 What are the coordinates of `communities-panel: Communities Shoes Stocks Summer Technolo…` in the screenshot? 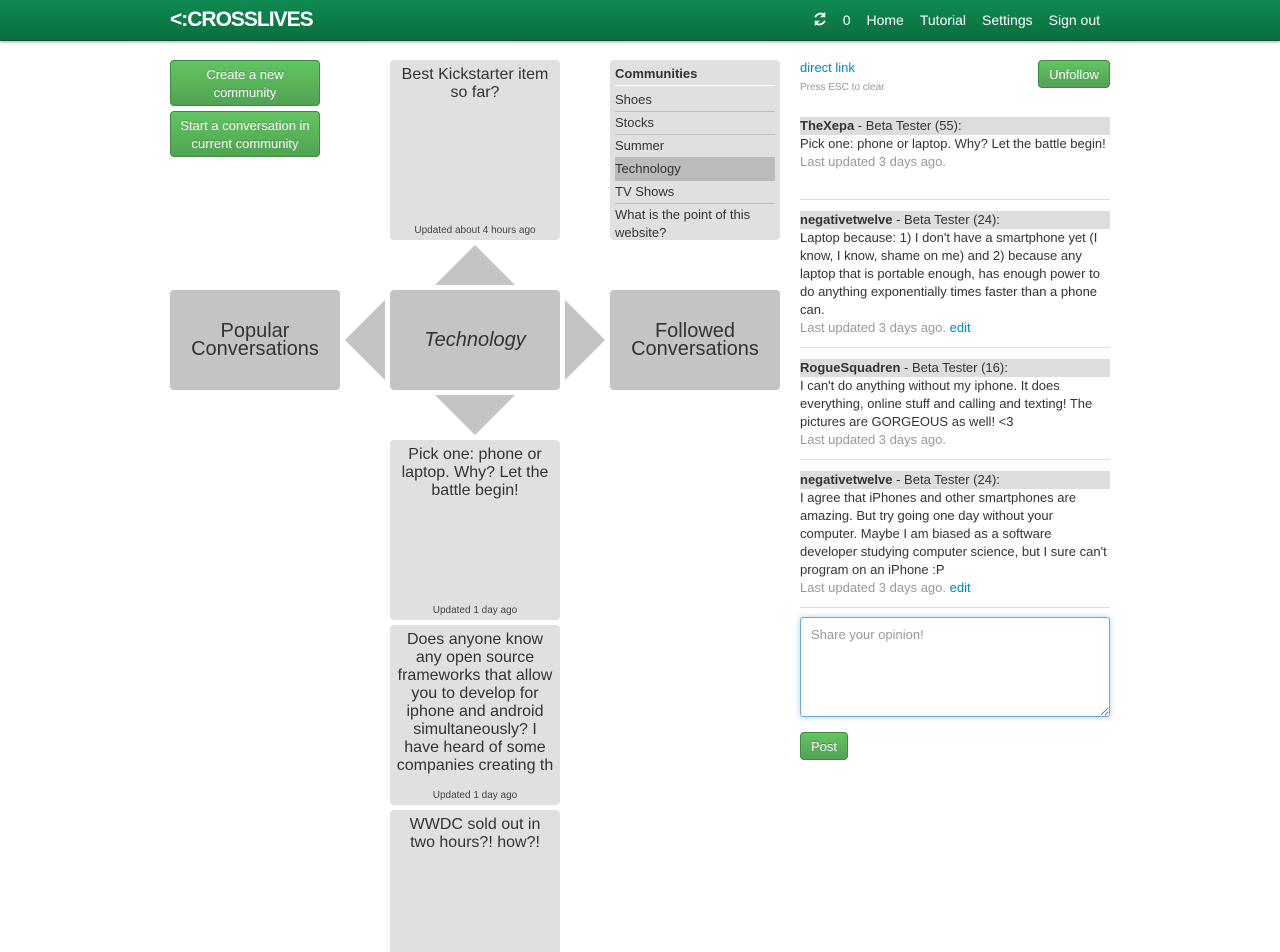 It's located at (695, 150).